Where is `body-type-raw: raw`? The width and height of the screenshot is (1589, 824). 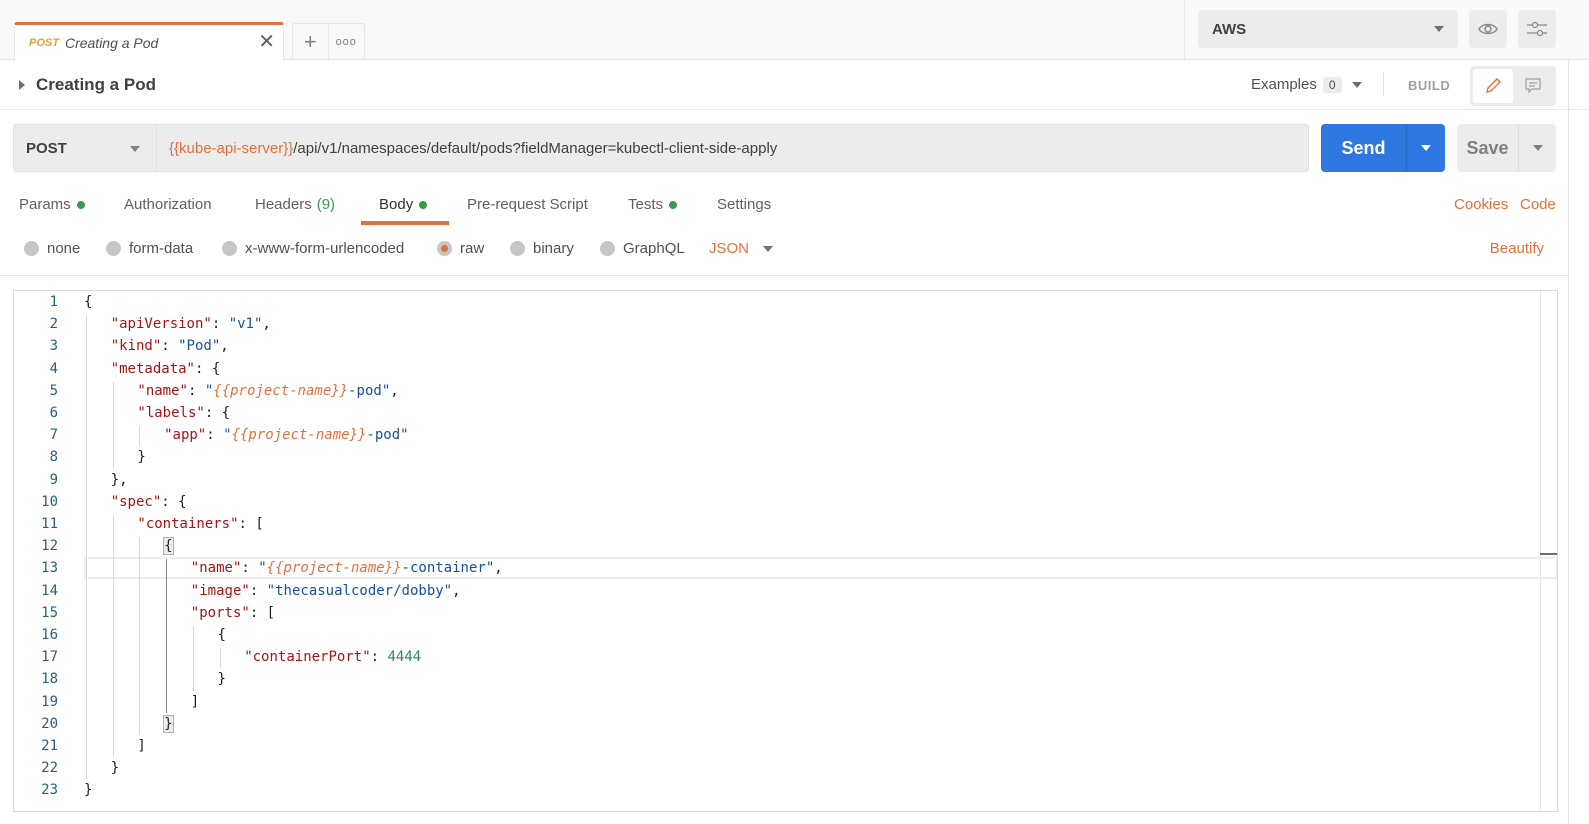
body-type-raw: raw is located at coordinates (460, 248).